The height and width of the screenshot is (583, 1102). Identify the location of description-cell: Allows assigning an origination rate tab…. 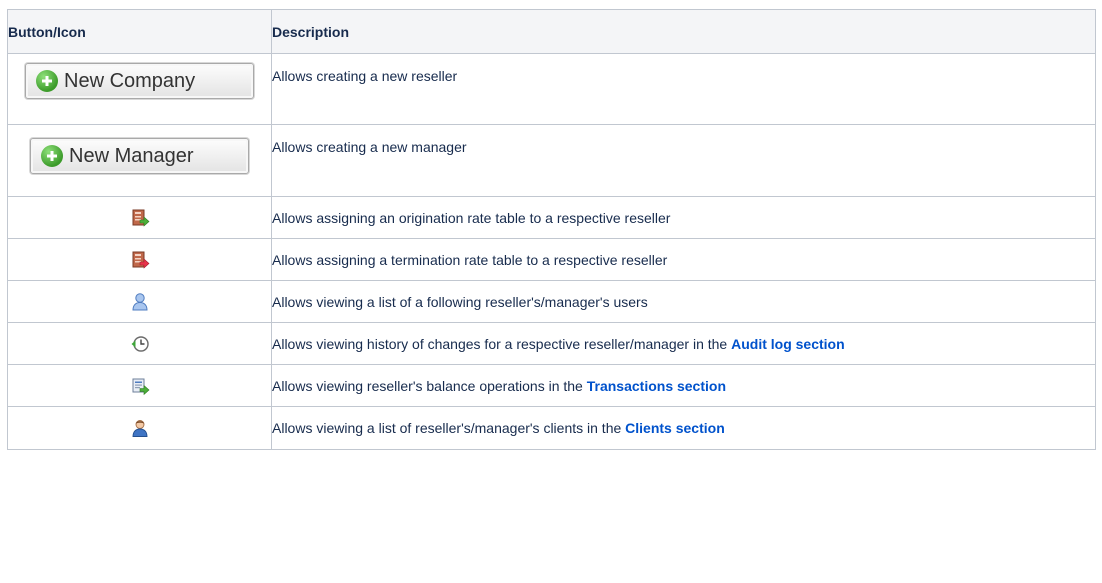
(683, 217).